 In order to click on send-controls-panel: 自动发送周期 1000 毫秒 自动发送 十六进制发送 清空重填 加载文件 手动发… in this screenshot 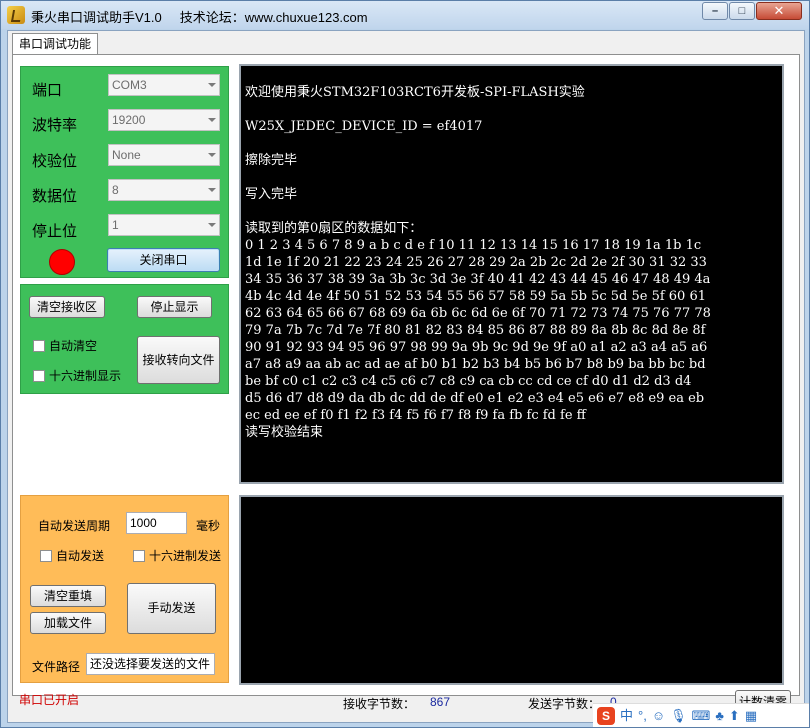, I will do `click(124, 589)`.